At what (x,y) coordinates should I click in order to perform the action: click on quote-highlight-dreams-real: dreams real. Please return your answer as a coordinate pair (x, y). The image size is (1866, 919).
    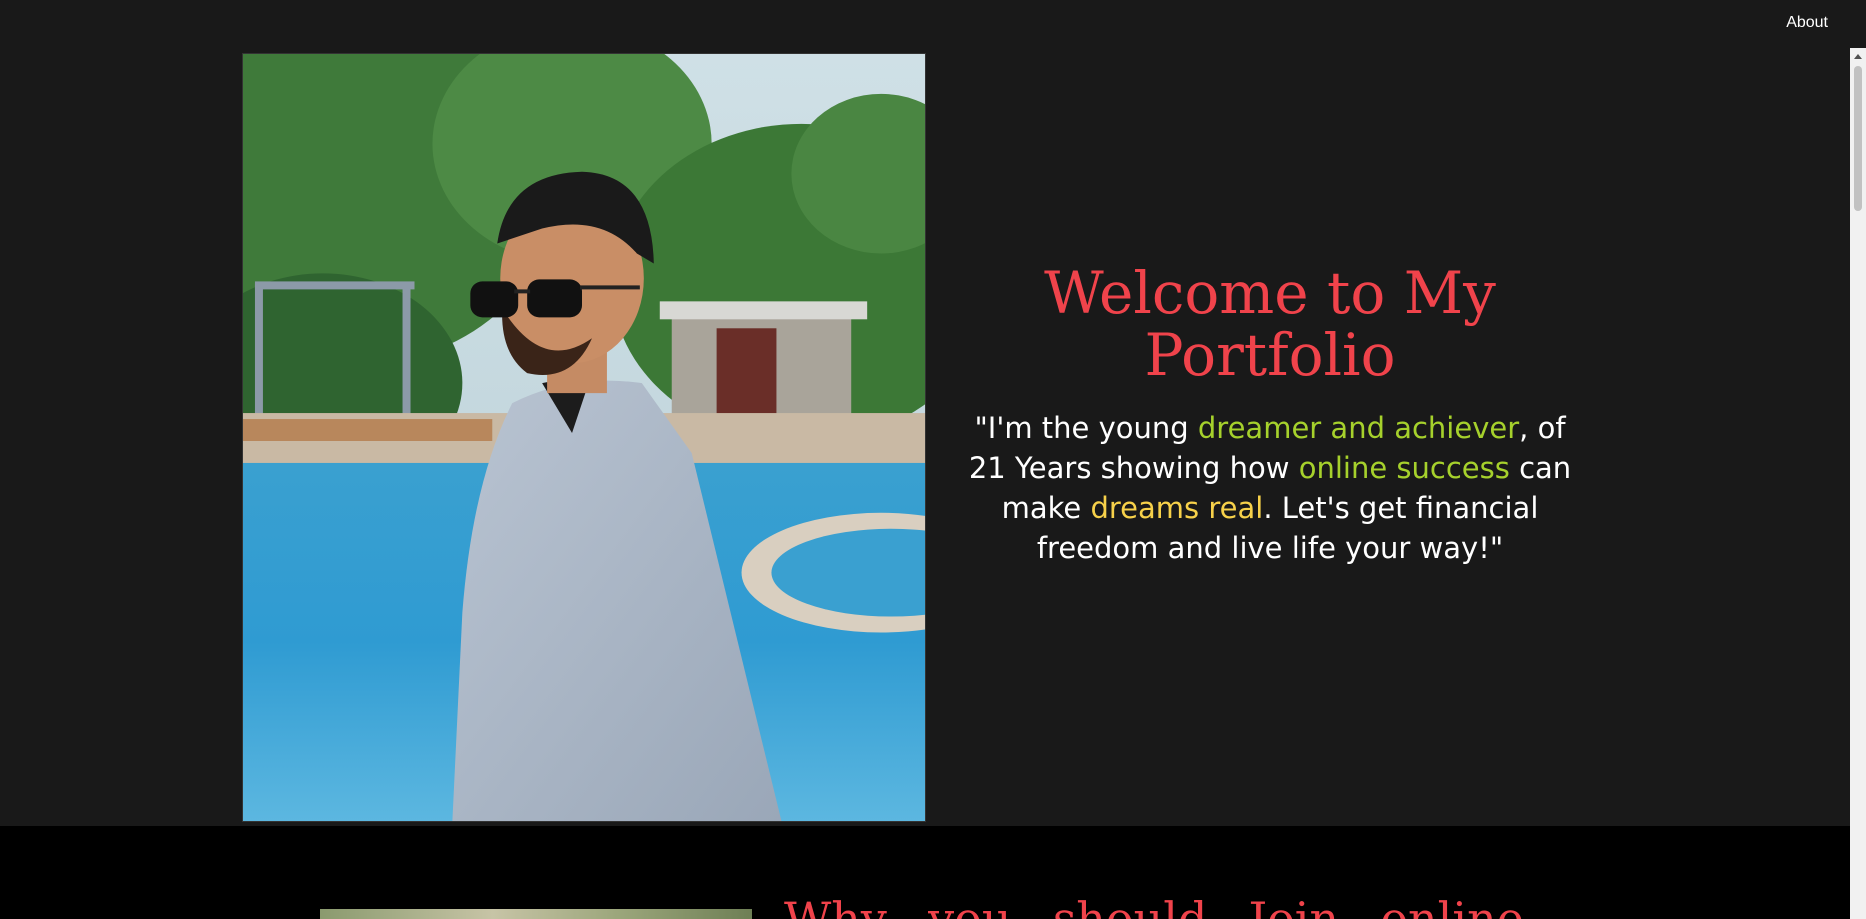
    Looking at the image, I should click on (1177, 508).